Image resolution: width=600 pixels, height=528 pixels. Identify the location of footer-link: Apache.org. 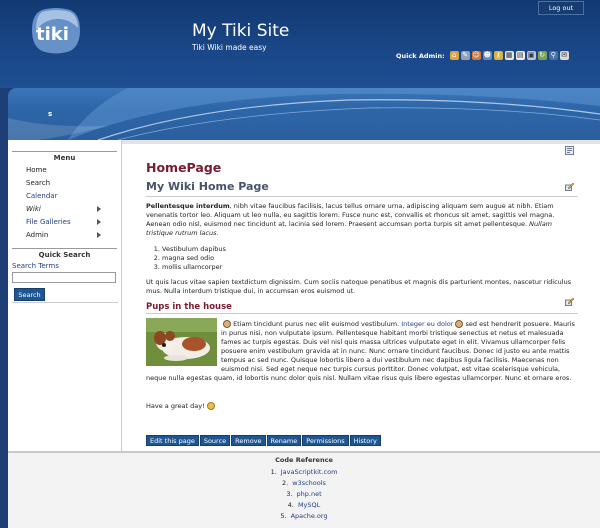
(309, 516).